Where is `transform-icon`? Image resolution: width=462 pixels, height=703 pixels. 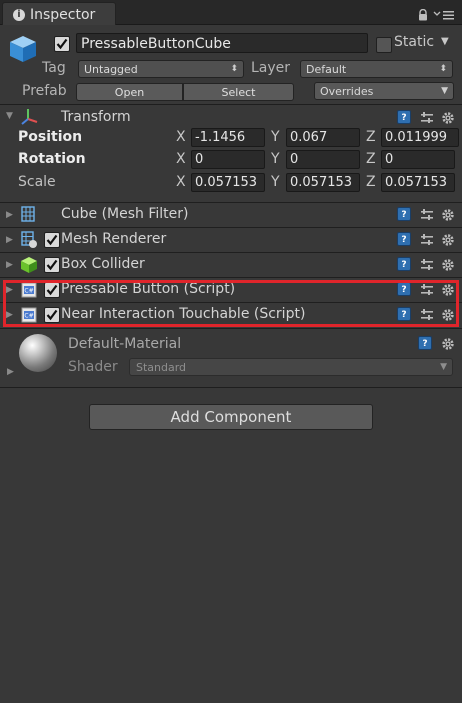 transform-icon is located at coordinates (30, 117).